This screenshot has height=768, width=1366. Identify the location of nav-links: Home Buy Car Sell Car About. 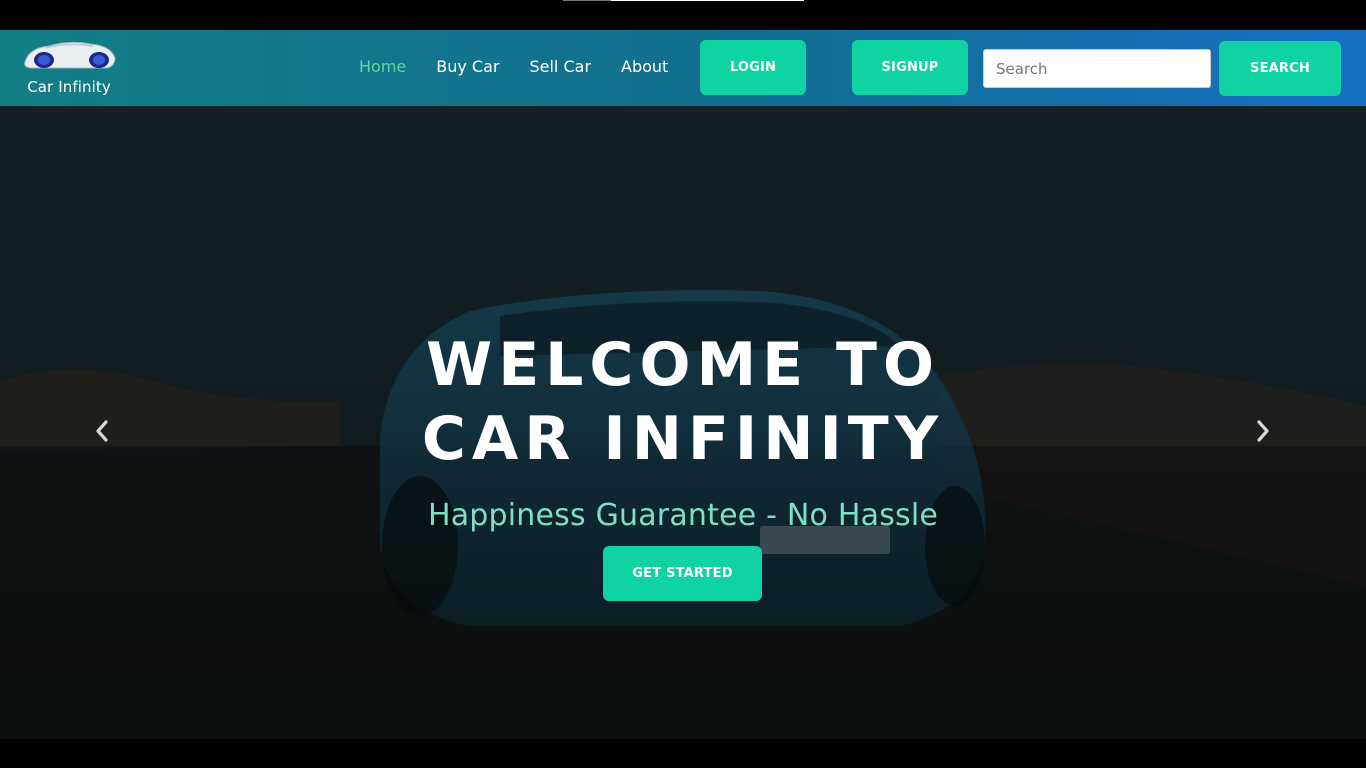
(513, 66).